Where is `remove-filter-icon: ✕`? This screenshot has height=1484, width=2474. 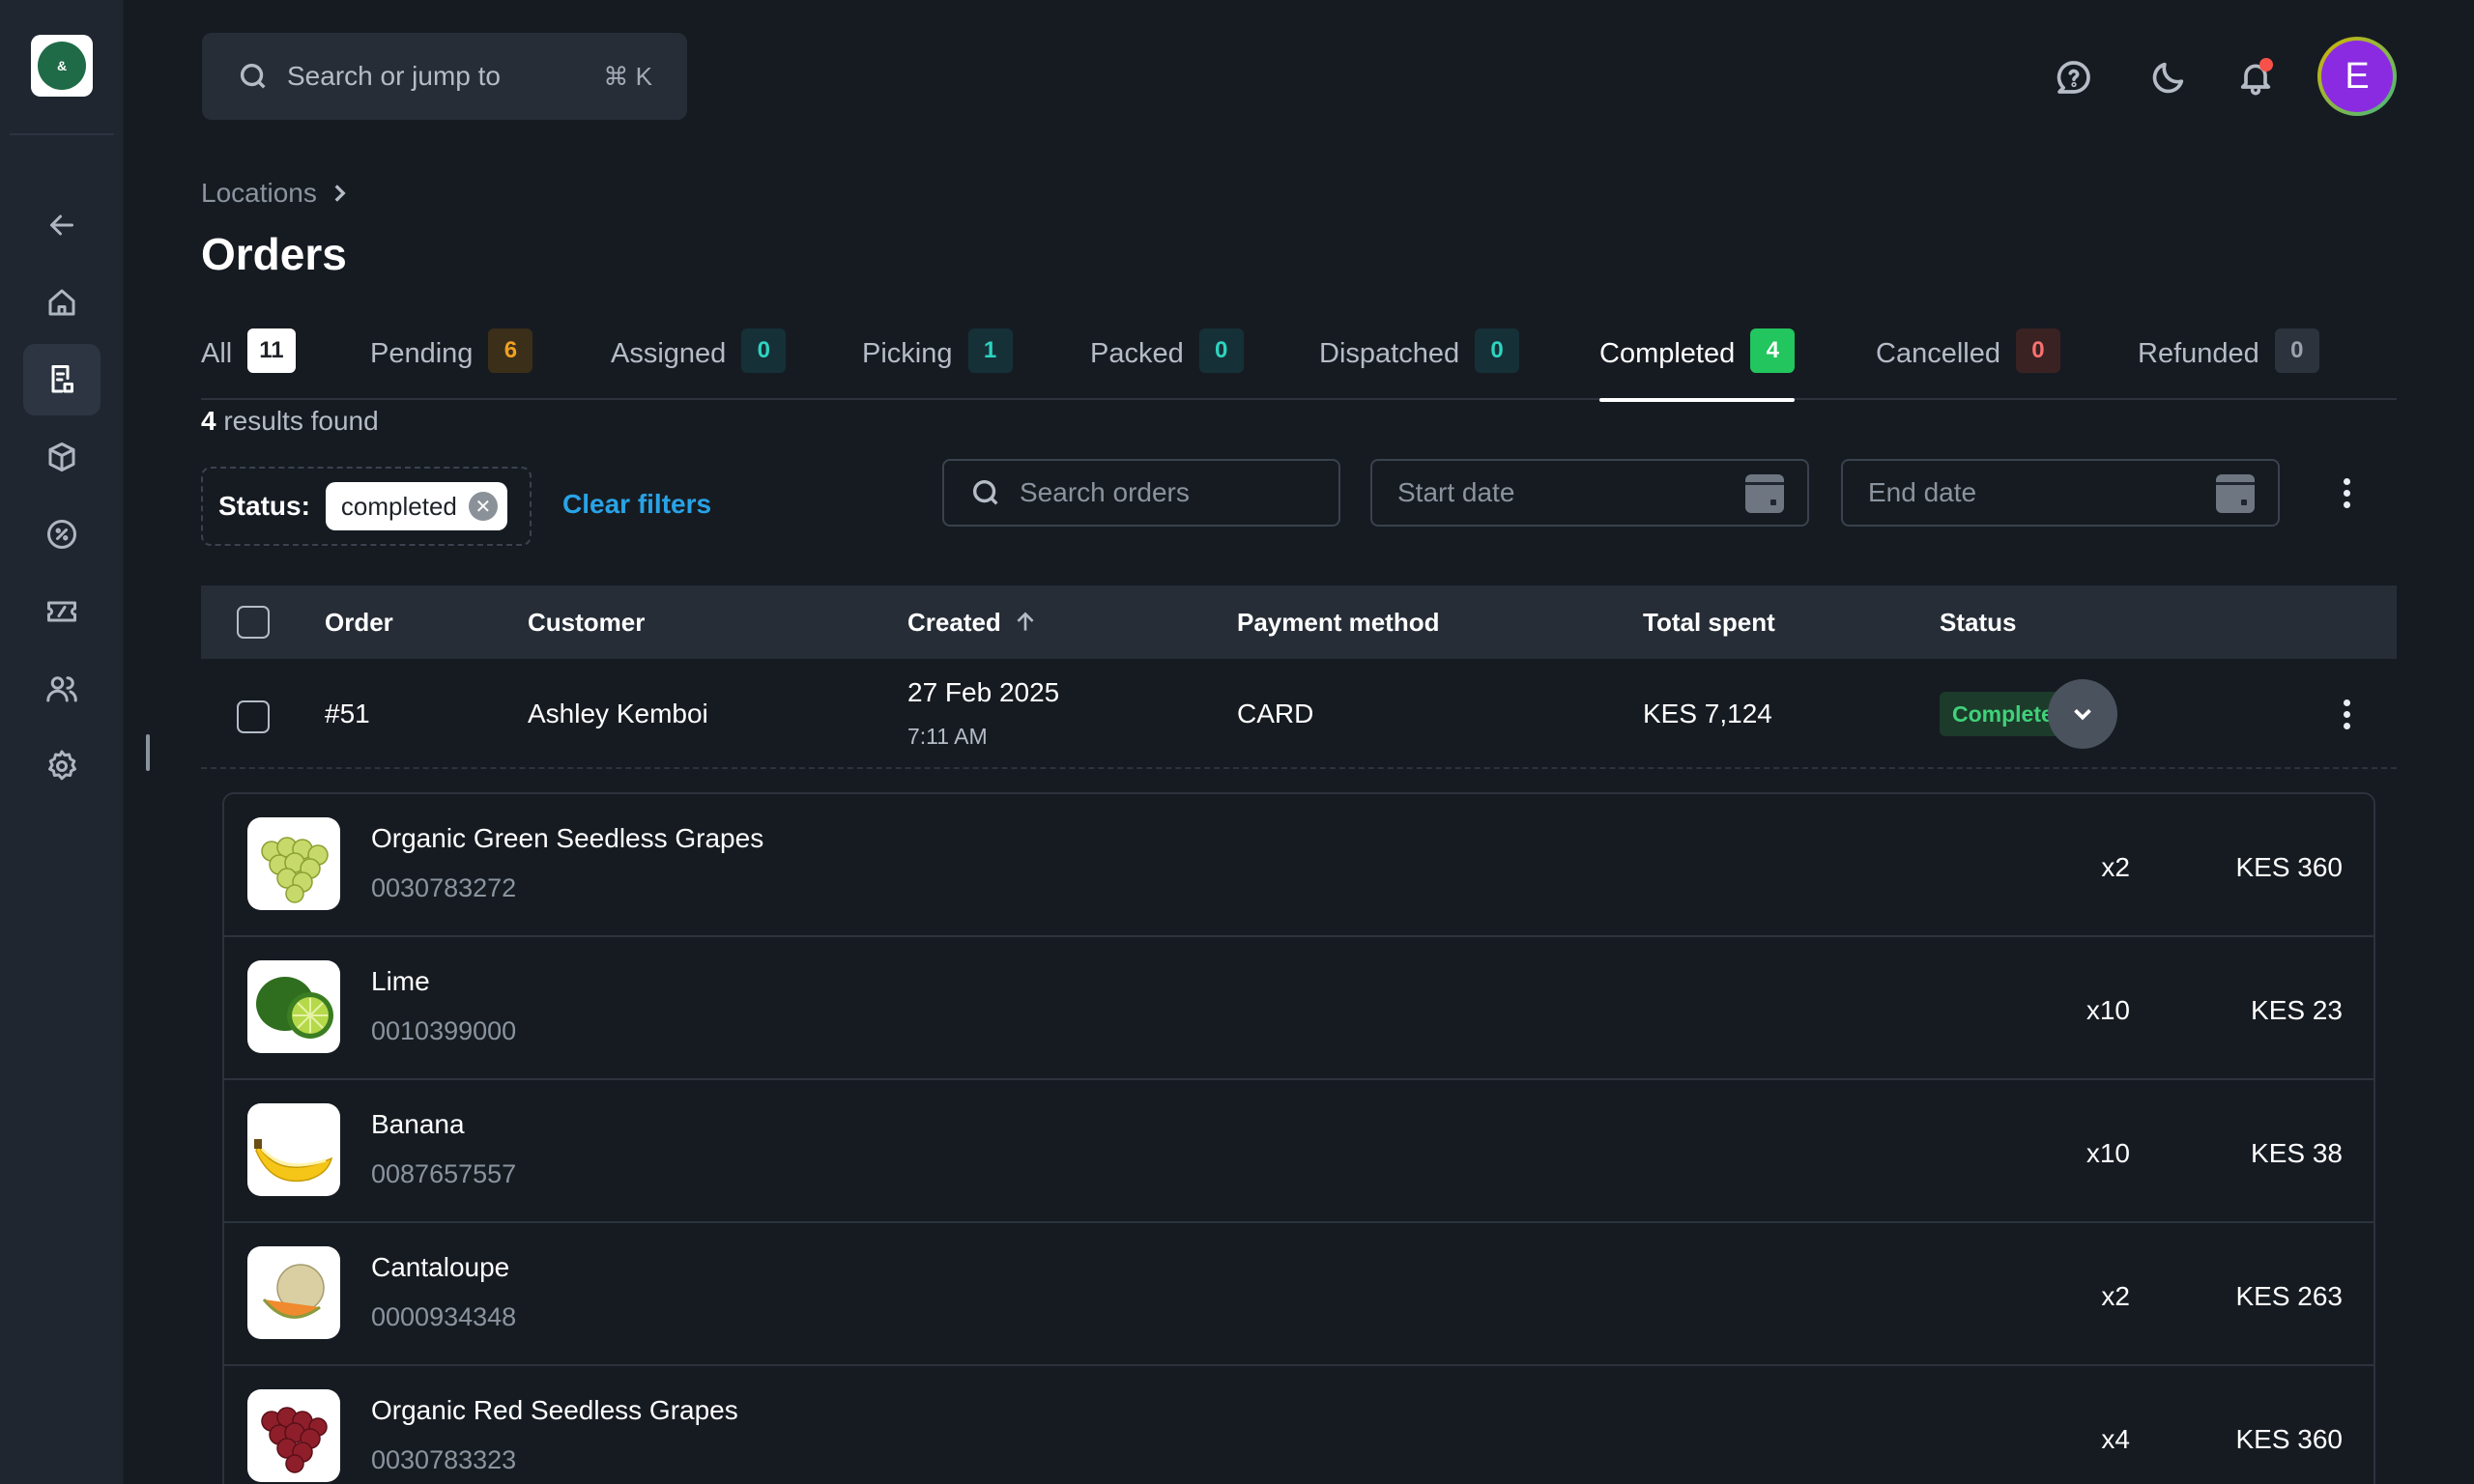
remove-filter-icon: ✕ is located at coordinates (483, 507).